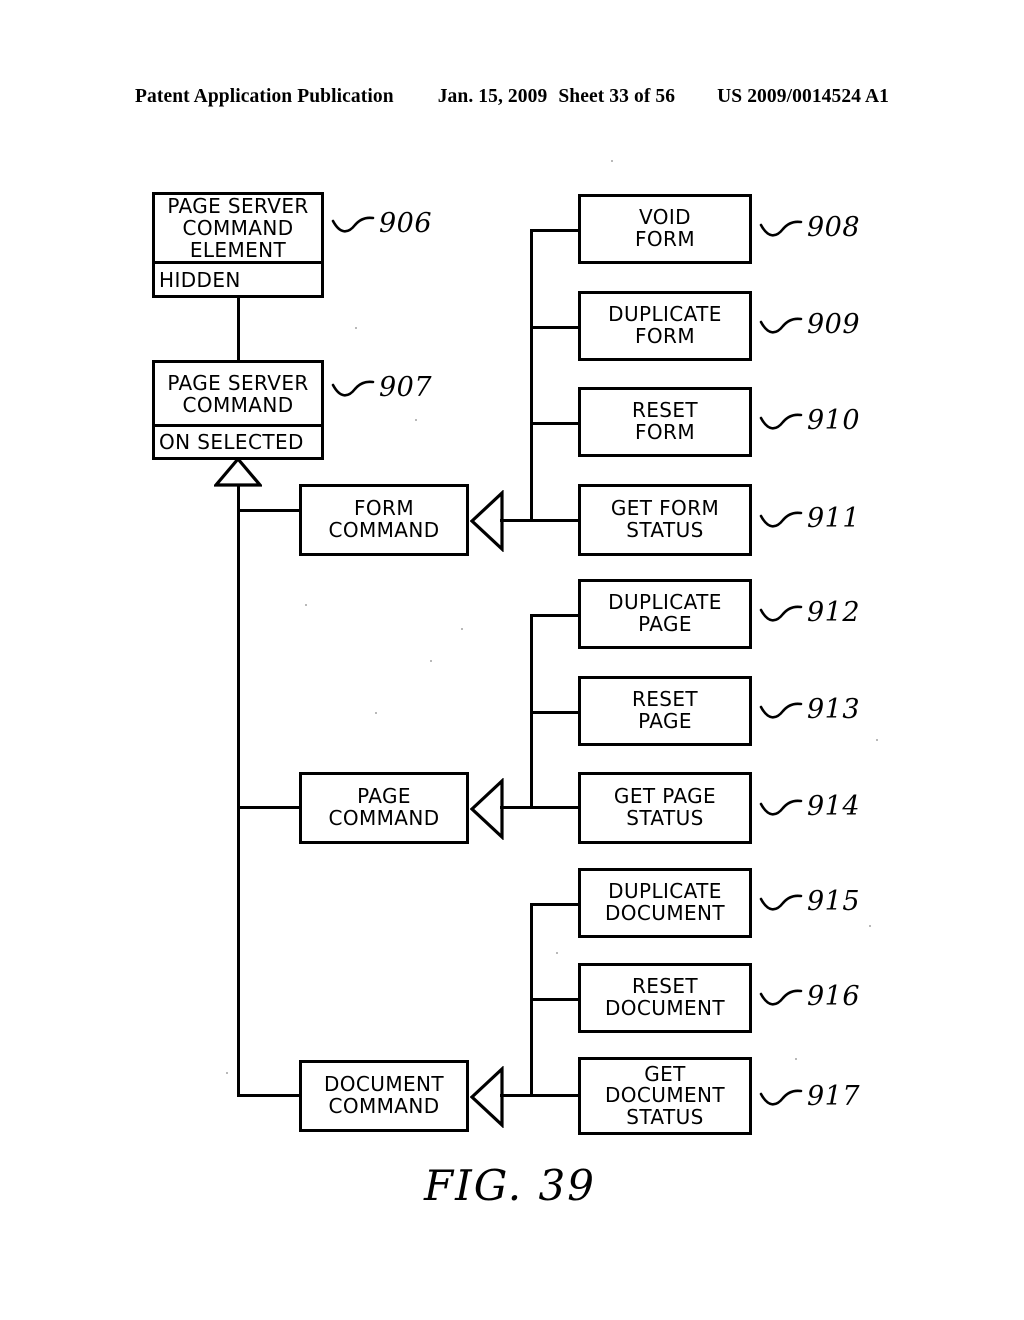 The image size is (1024, 1320). What do you see at coordinates (231, 442) in the screenshot?
I see `class-attribute-on-selected: ON SELECTED` at bounding box center [231, 442].